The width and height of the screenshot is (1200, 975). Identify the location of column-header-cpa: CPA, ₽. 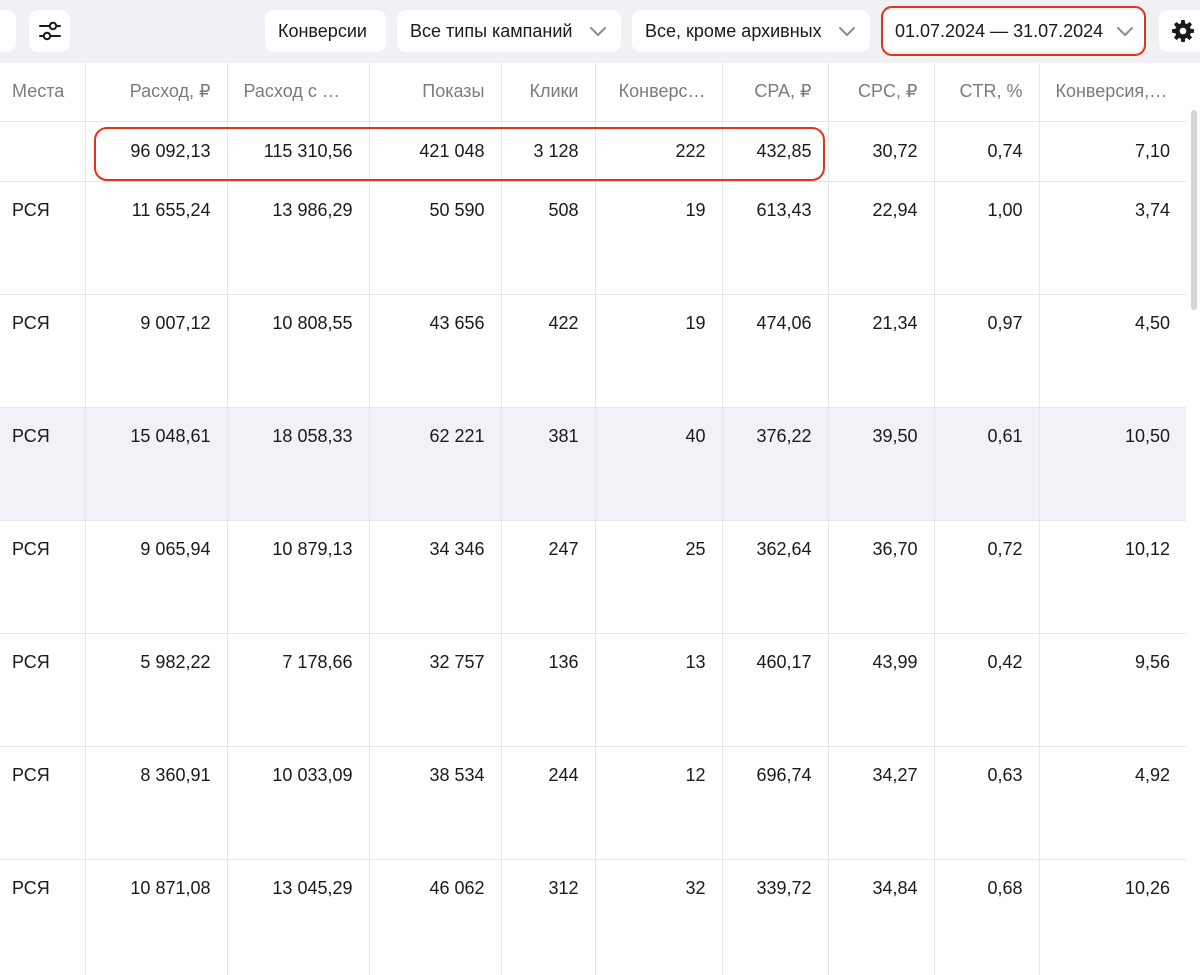
(774, 92).